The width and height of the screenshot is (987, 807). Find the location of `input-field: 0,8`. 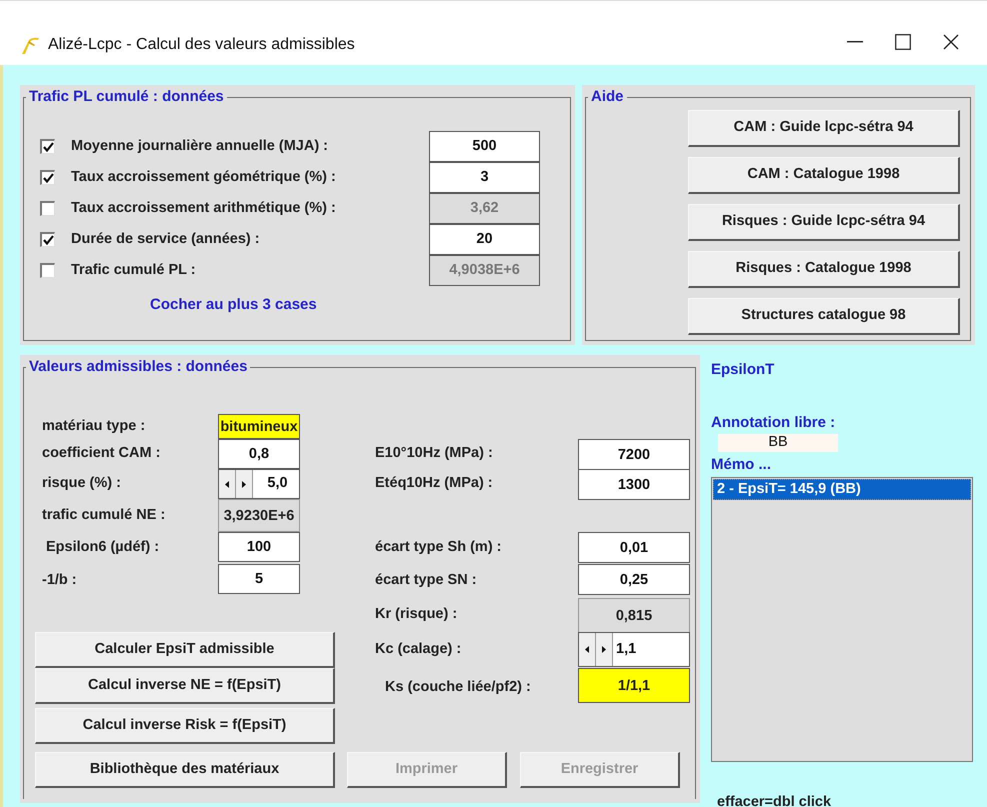

input-field: 0,8 is located at coordinates (259, 454).